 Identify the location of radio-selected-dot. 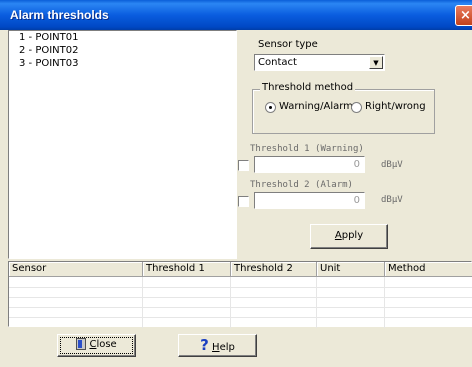
(270, 107).